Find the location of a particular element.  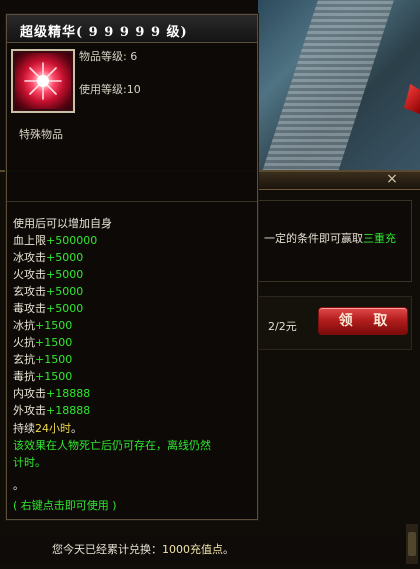

persist-note-line-1: 该效果在人物死亡后仍可存在，离线仍然 is located at coordinates (112, 445).